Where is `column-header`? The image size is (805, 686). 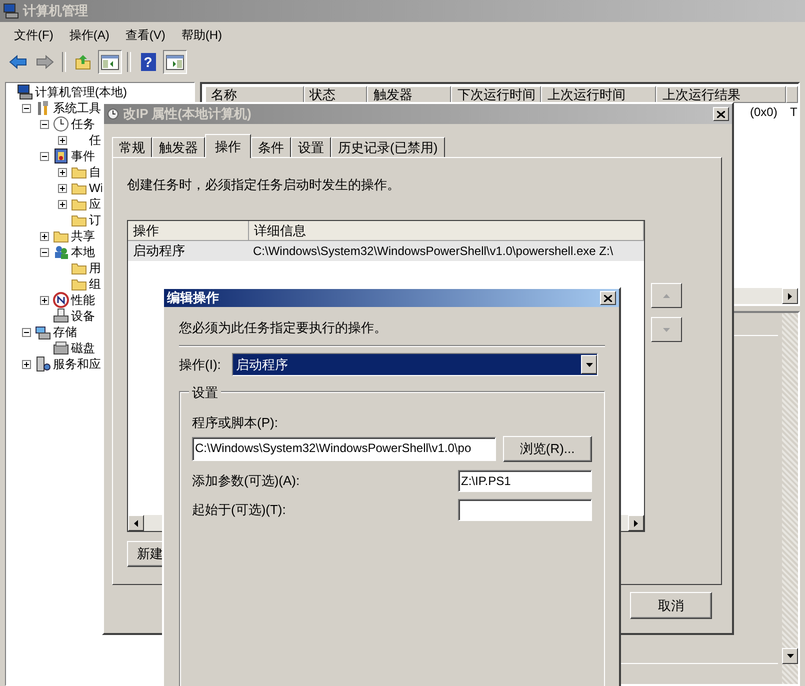 column-header is located at coordinates (792, 94).